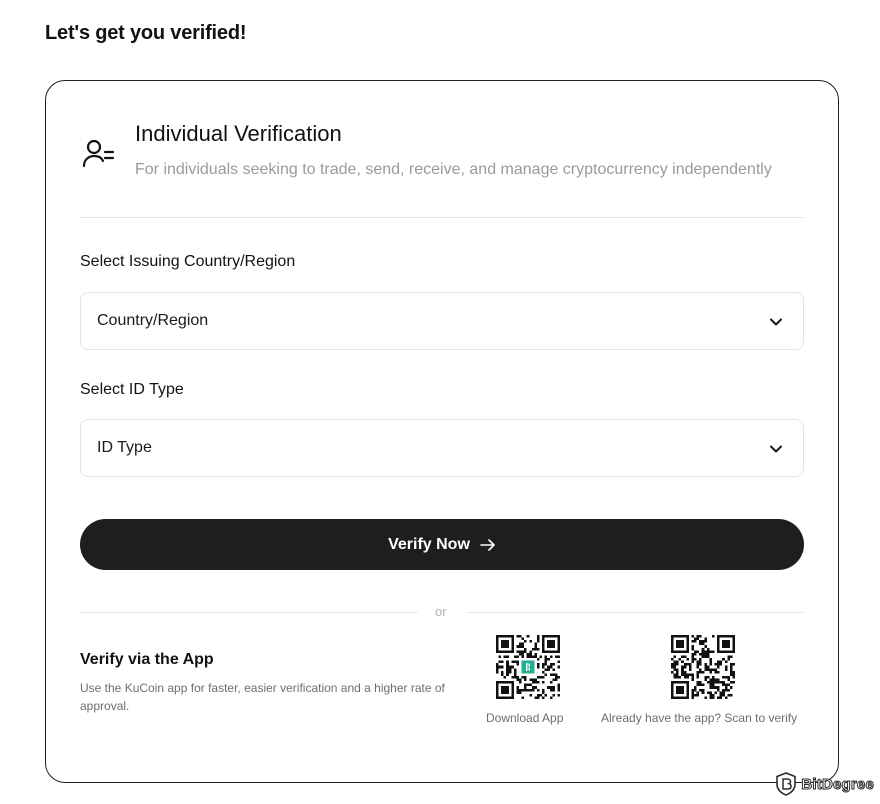 This screenshot has height=804, width=880. Describe the element at coordinates (525, 718) in the screenshot. I see `download-app-label: Download App` at that location.